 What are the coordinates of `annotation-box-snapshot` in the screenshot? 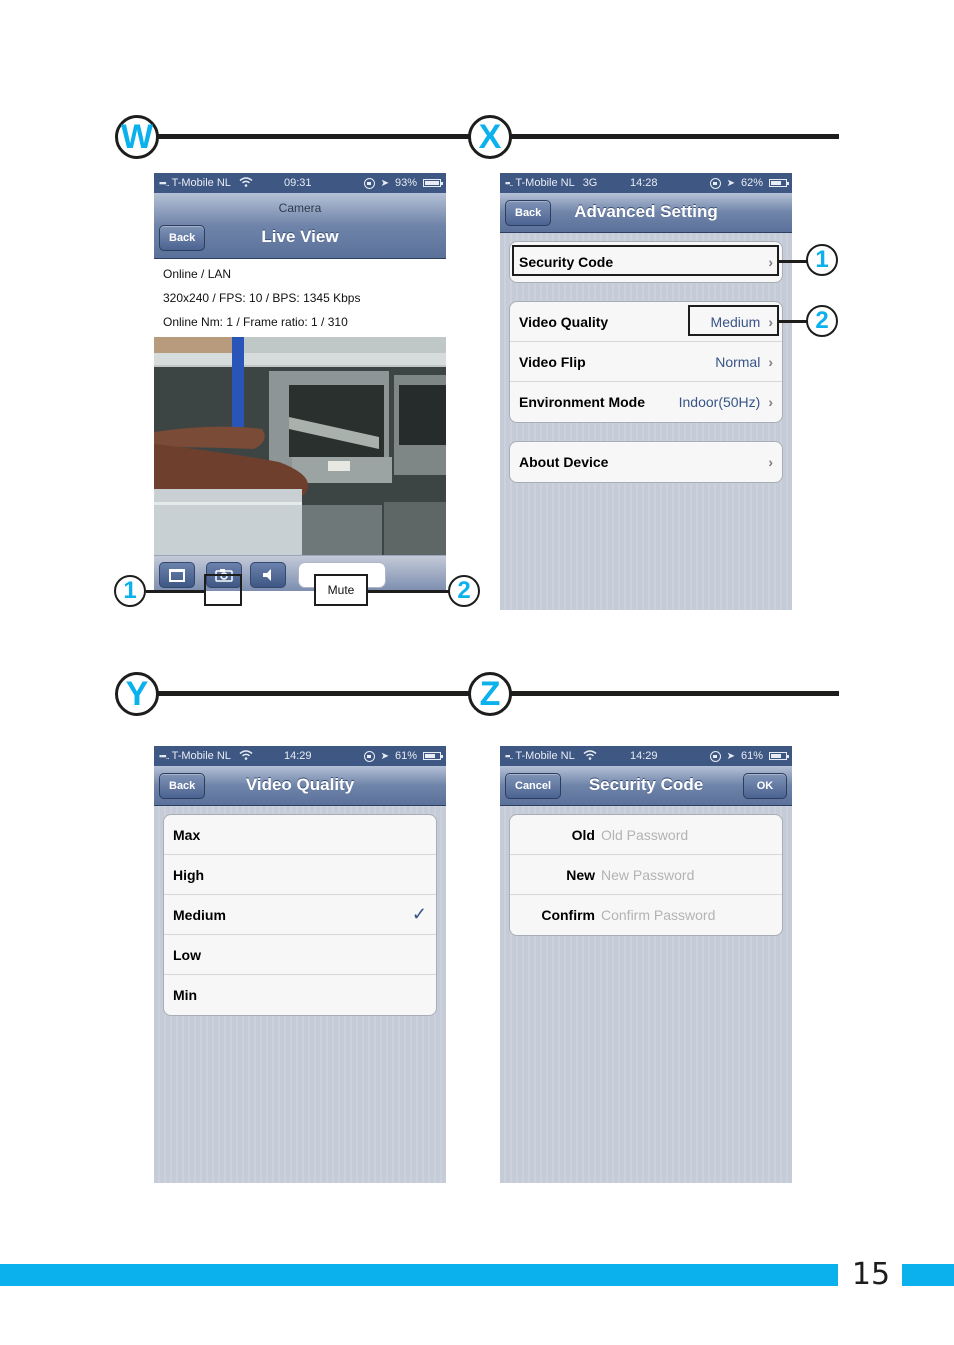 It's located at (223, 590).